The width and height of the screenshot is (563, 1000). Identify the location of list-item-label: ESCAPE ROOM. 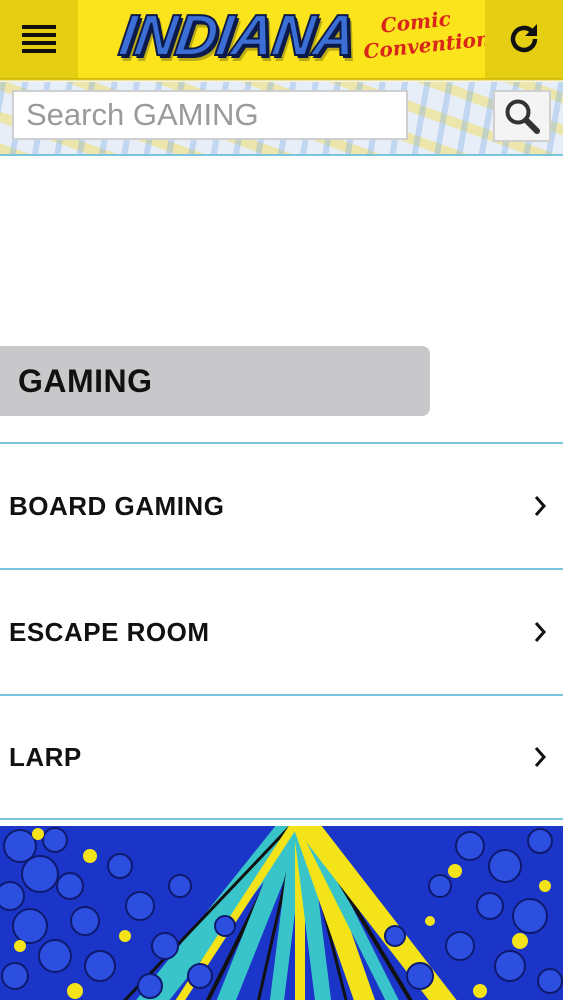
(109, 631).